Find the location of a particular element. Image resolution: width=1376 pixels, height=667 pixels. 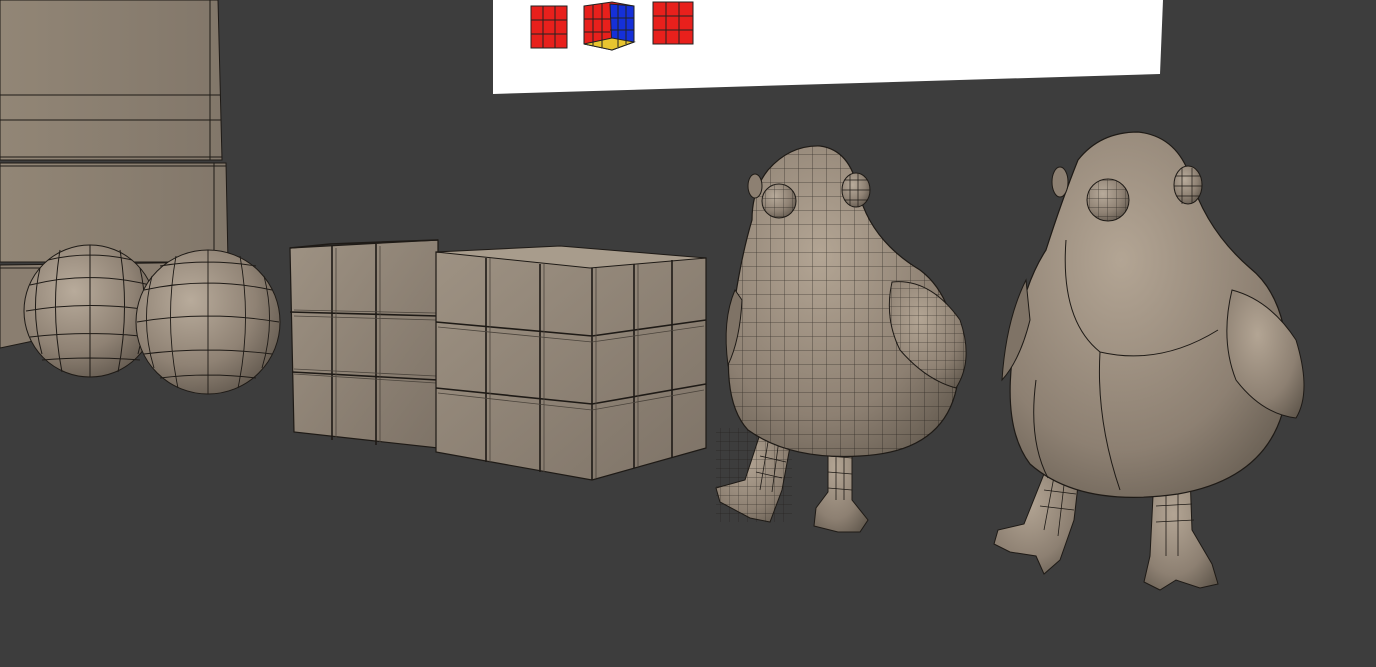

rubiks-cube-front-icon is located at coordinates (549, 27).